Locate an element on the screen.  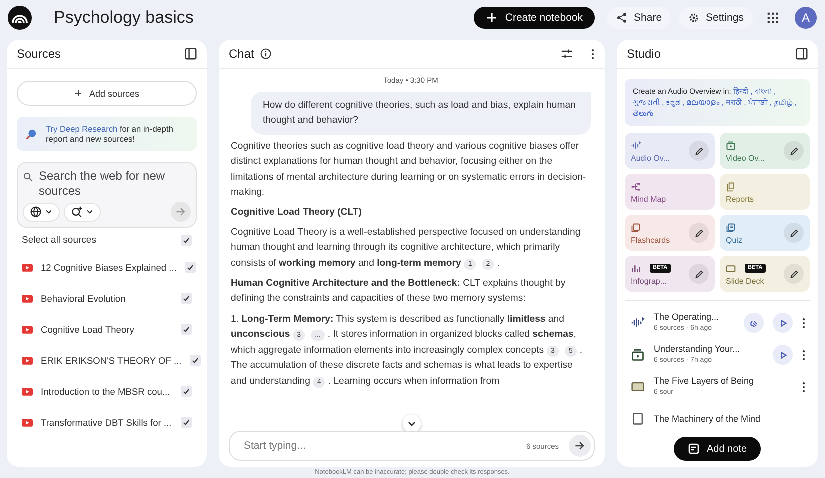
share-icon is located at coordinates (622, 18).